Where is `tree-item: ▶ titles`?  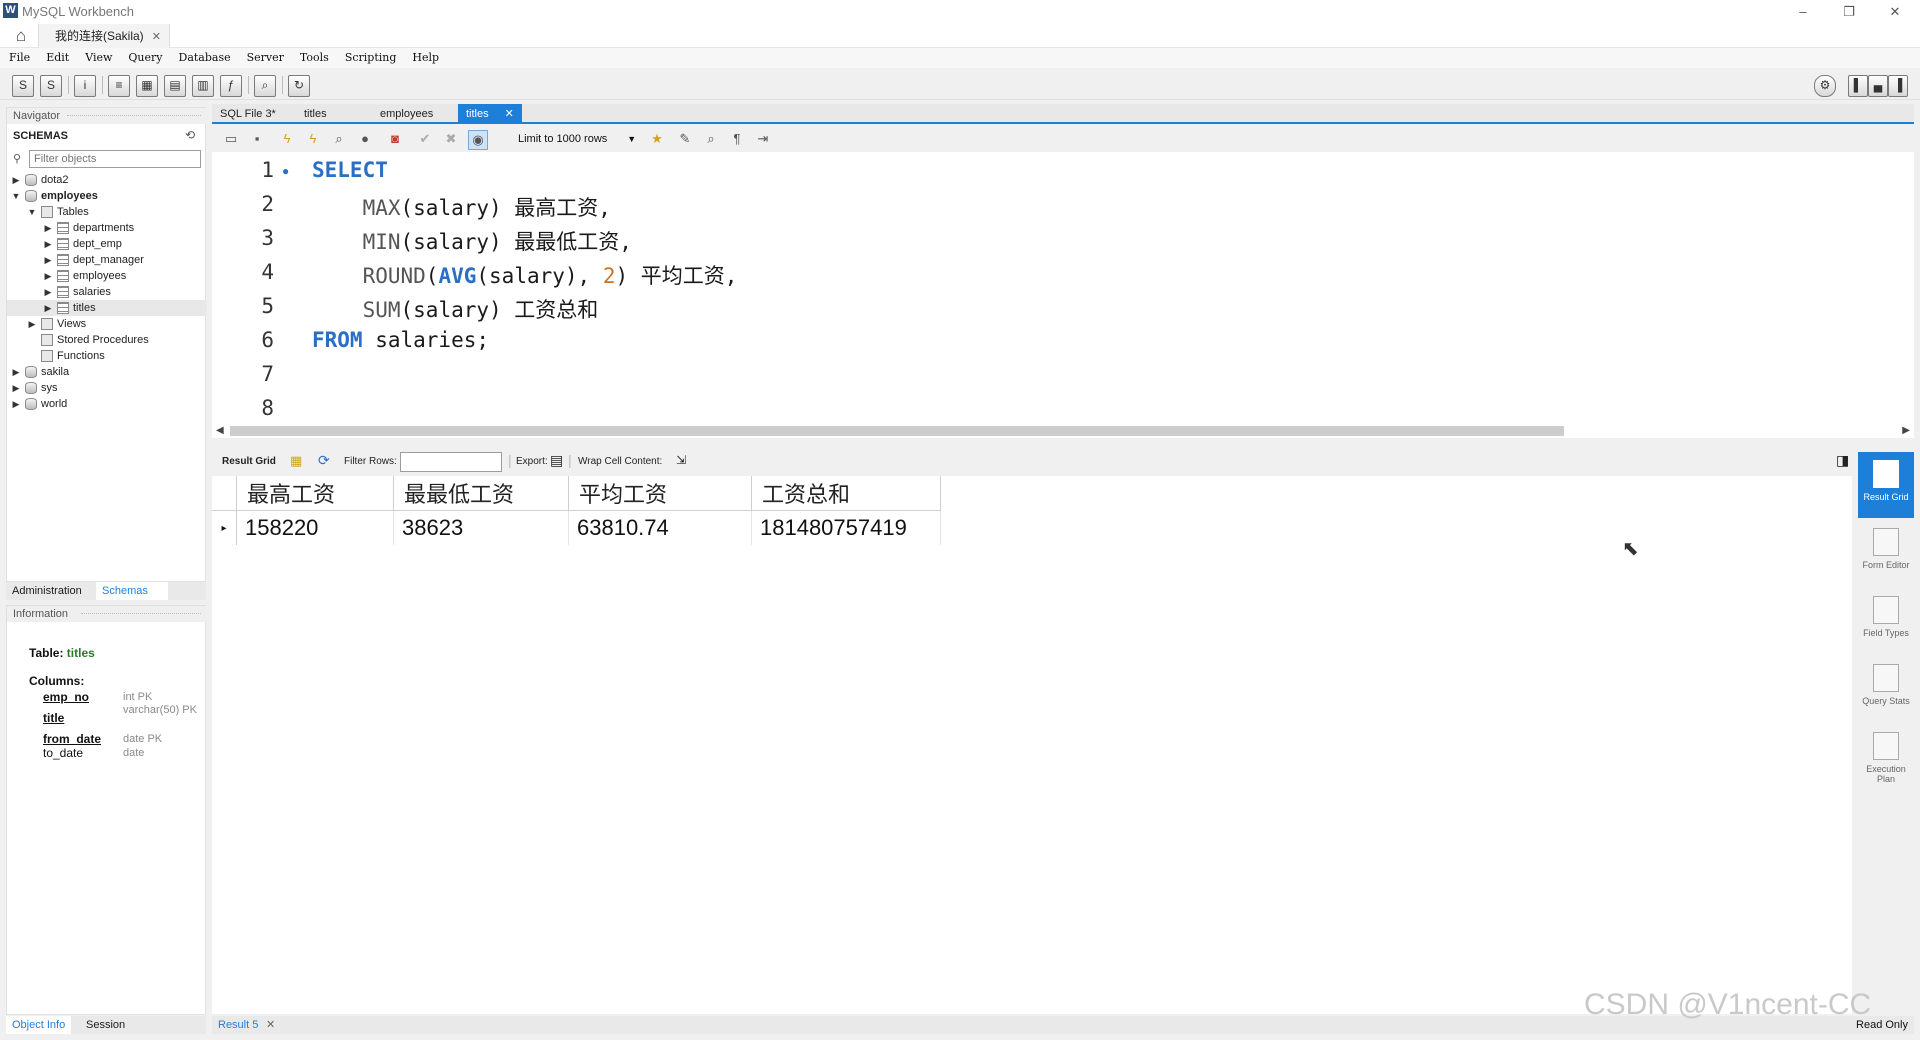 tree-item: ▶ titles is located at coordinates (107, 308).